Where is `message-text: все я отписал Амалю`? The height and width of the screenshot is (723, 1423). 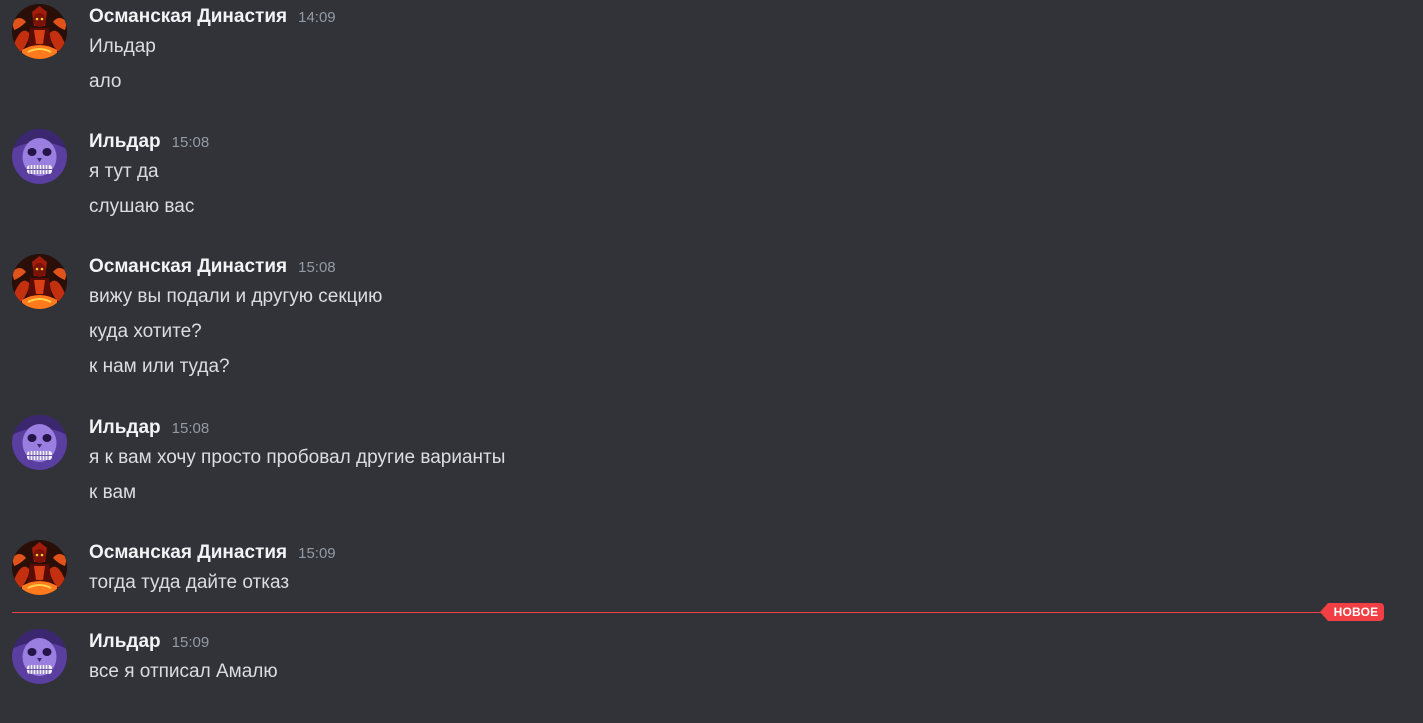 message-text: все я отписал Амалю is located at coordinates (183, 671).